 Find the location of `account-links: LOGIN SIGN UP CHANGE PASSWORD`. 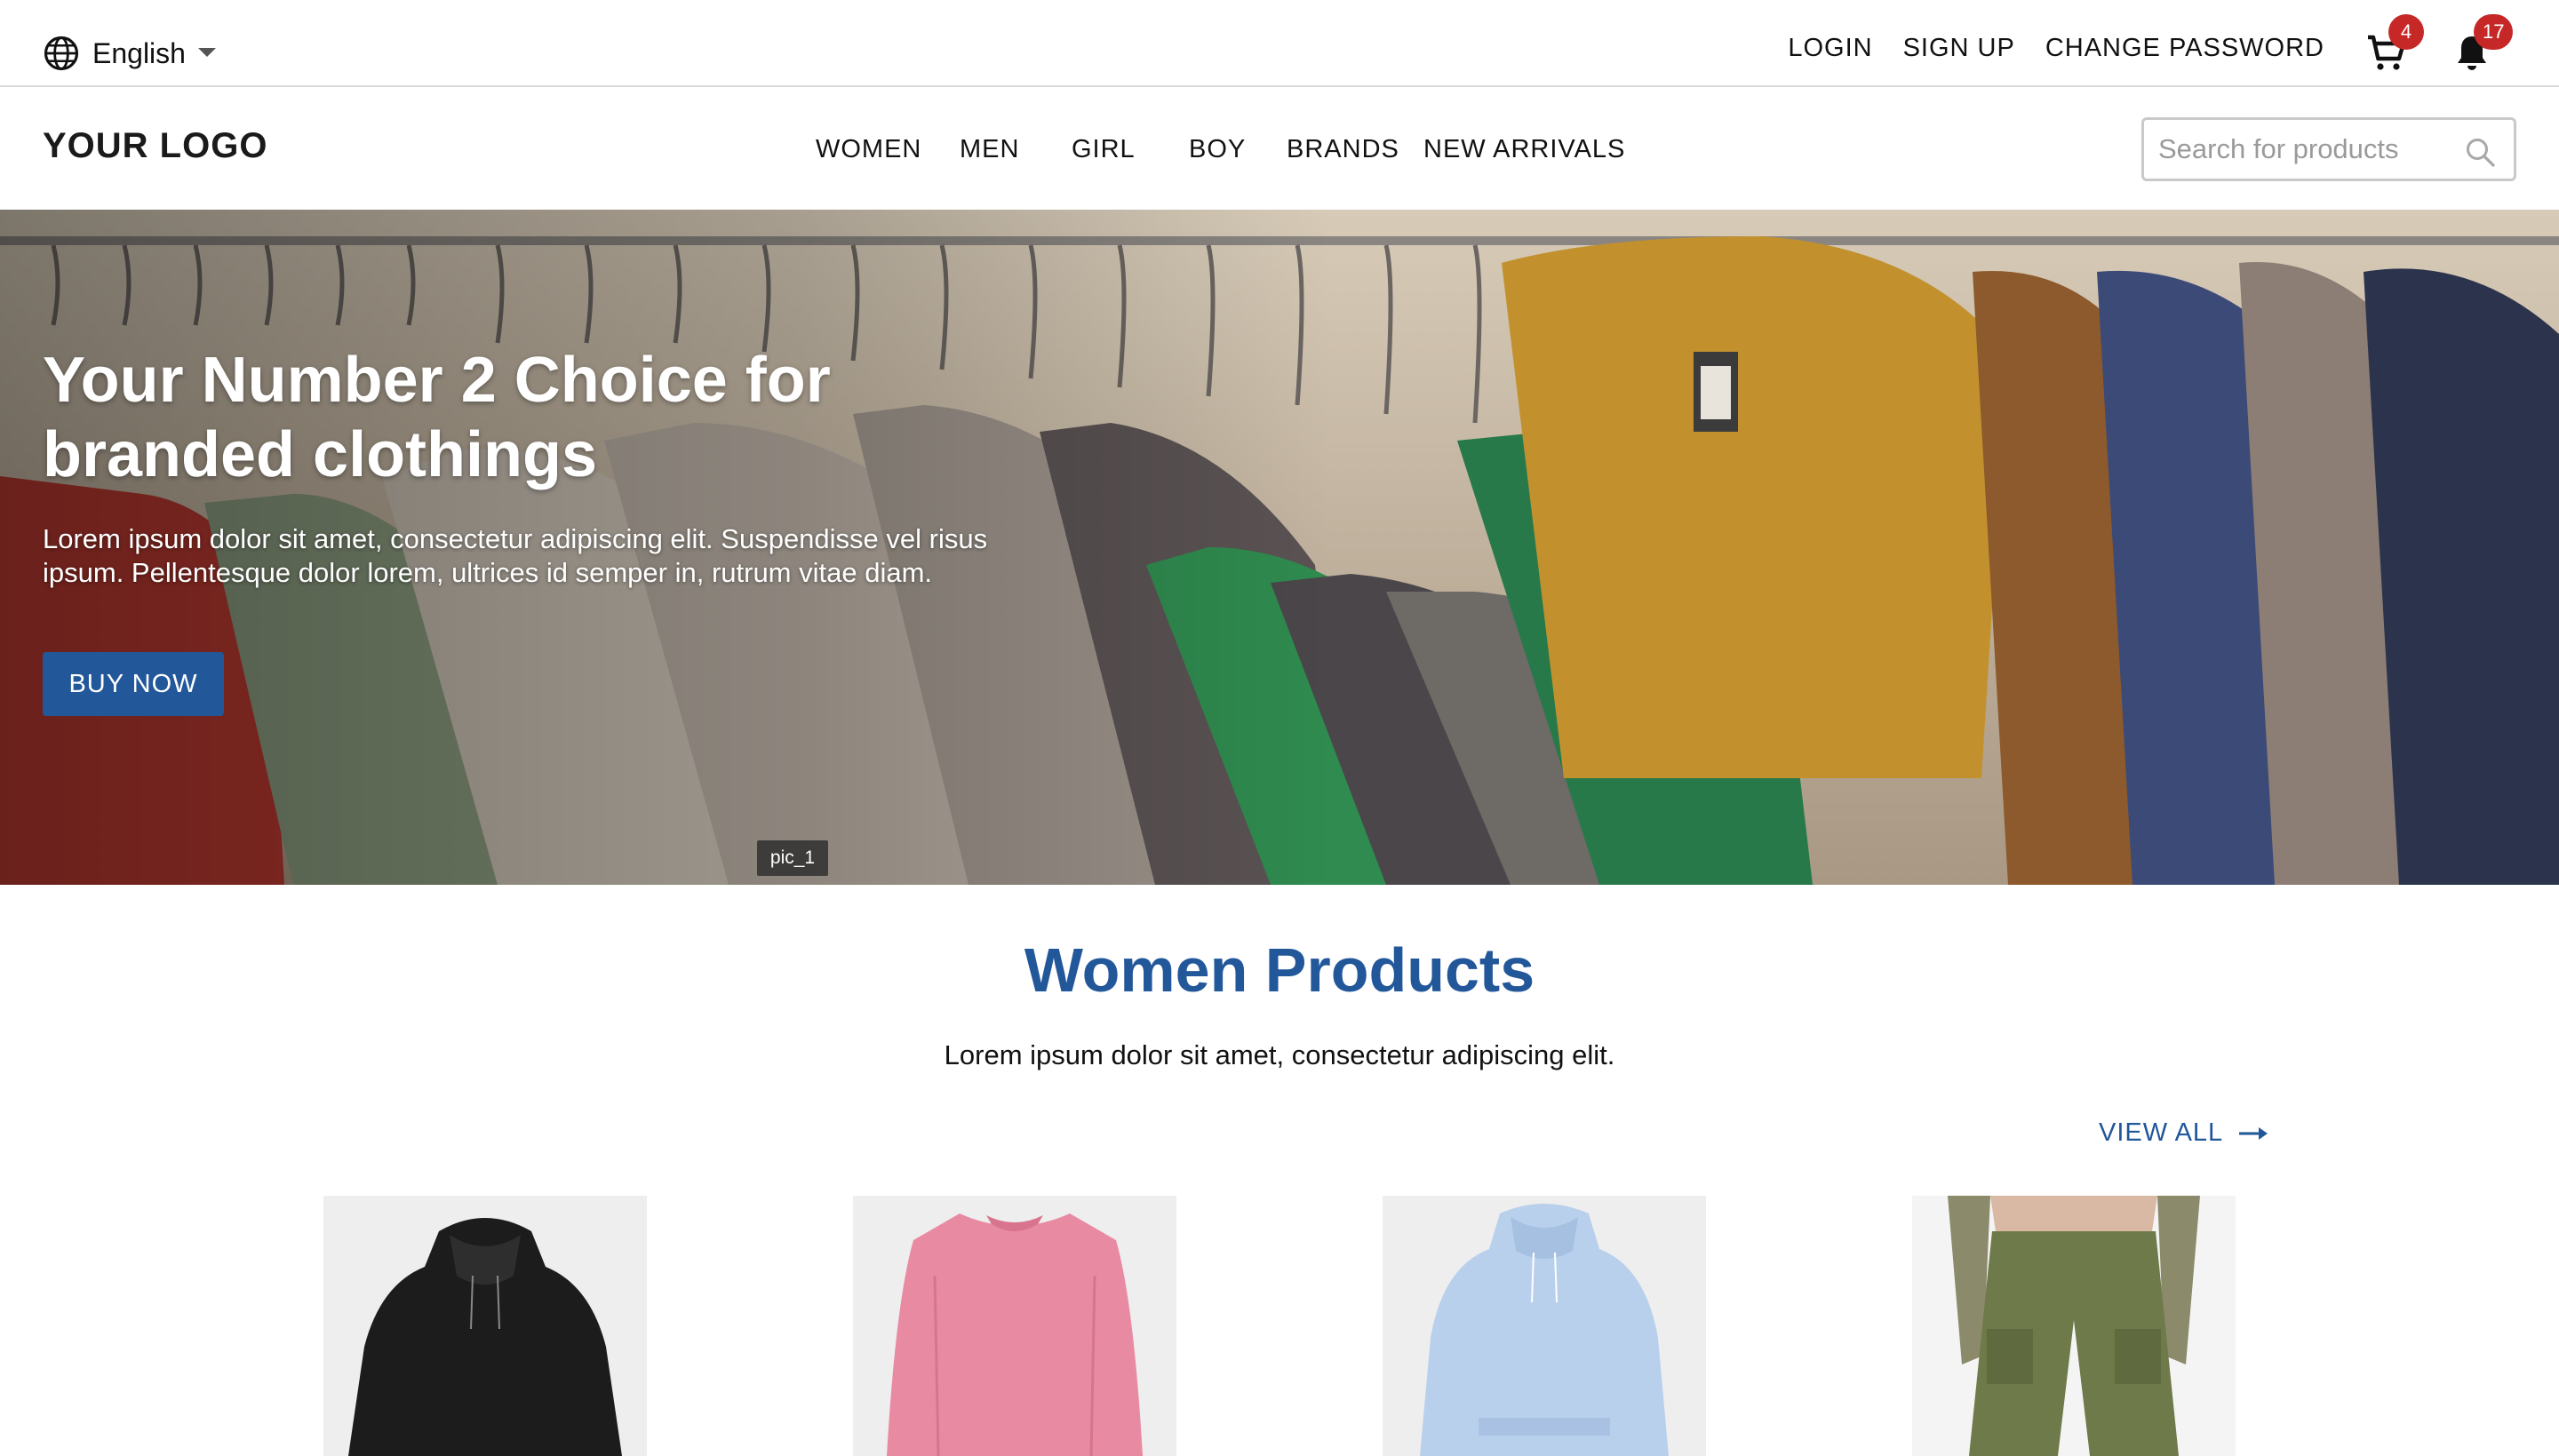

account-links: LOGIN SIGN UP CHANGE PASSWORD is located at coordinates (2056, 48).